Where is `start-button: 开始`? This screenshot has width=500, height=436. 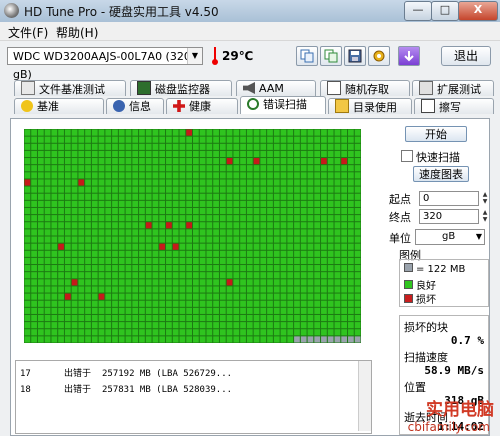
start-button: 开始 is located at coordinates (436, 134).